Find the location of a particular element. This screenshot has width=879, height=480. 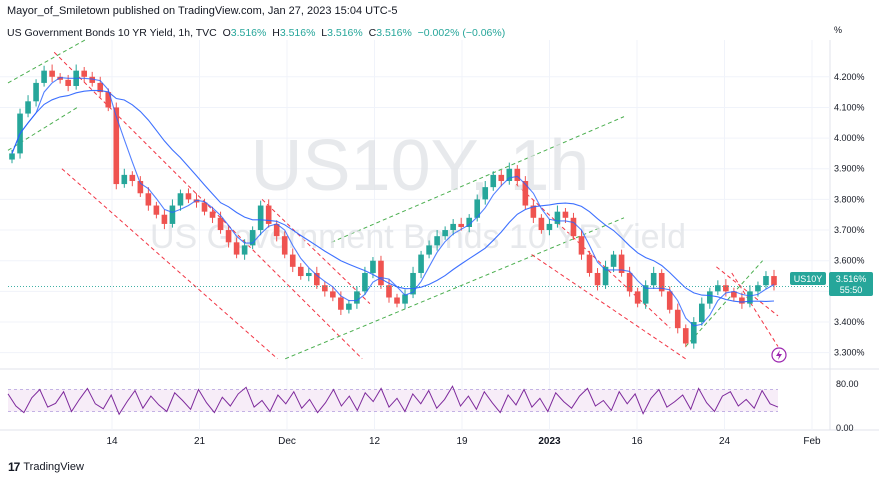

rsi-pane is located at coordinates (393, 400).